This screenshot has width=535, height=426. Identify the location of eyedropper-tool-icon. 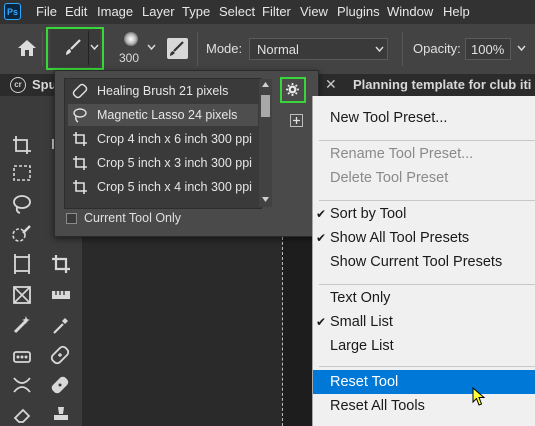
(61, 325).